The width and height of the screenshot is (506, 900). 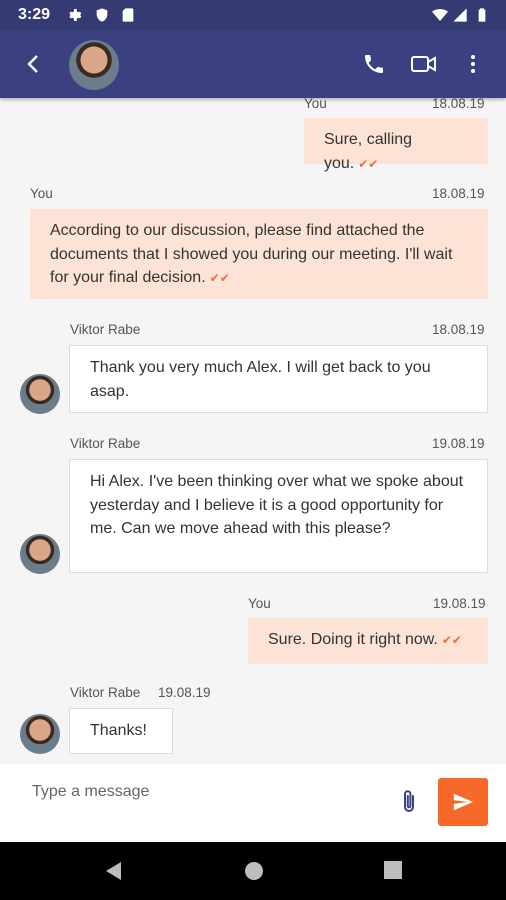 I want to click on settings-icon, so click(x=75, y=15).